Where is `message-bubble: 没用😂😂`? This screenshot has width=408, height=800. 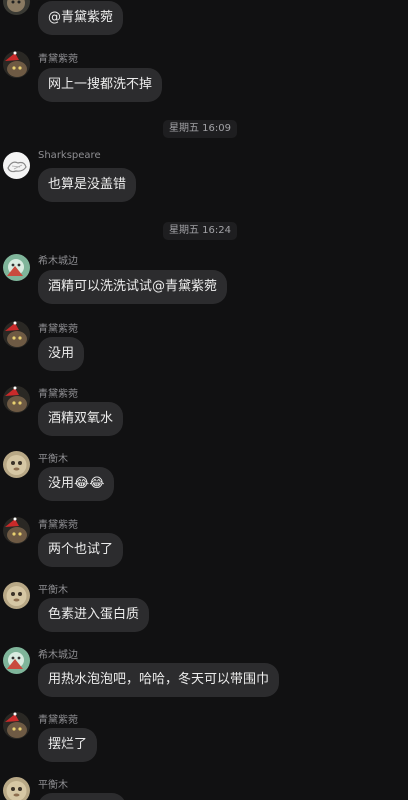
message-bubble: 没用😂😂 is located at coordinates (76, 484).